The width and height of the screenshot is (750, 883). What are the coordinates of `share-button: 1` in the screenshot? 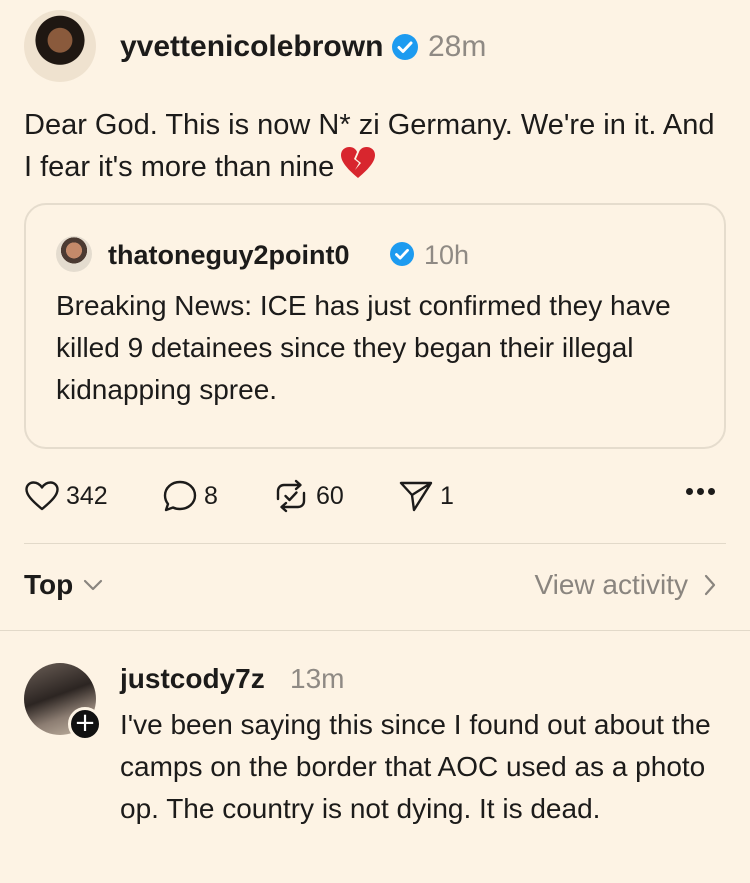 It's located at (426, 496).